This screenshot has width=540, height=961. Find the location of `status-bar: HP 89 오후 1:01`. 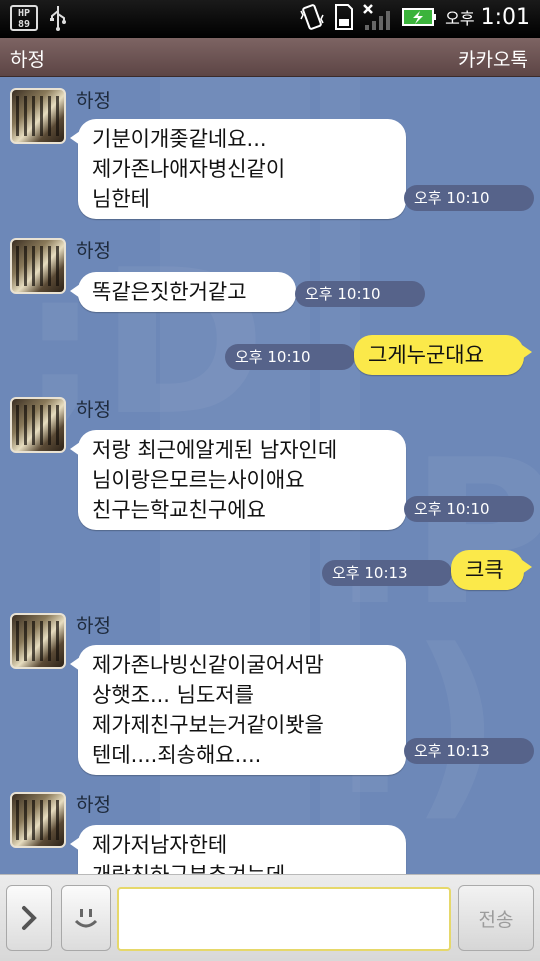

status-bar: HP 89 오후 1:01 is located at coordinates (270, 19).